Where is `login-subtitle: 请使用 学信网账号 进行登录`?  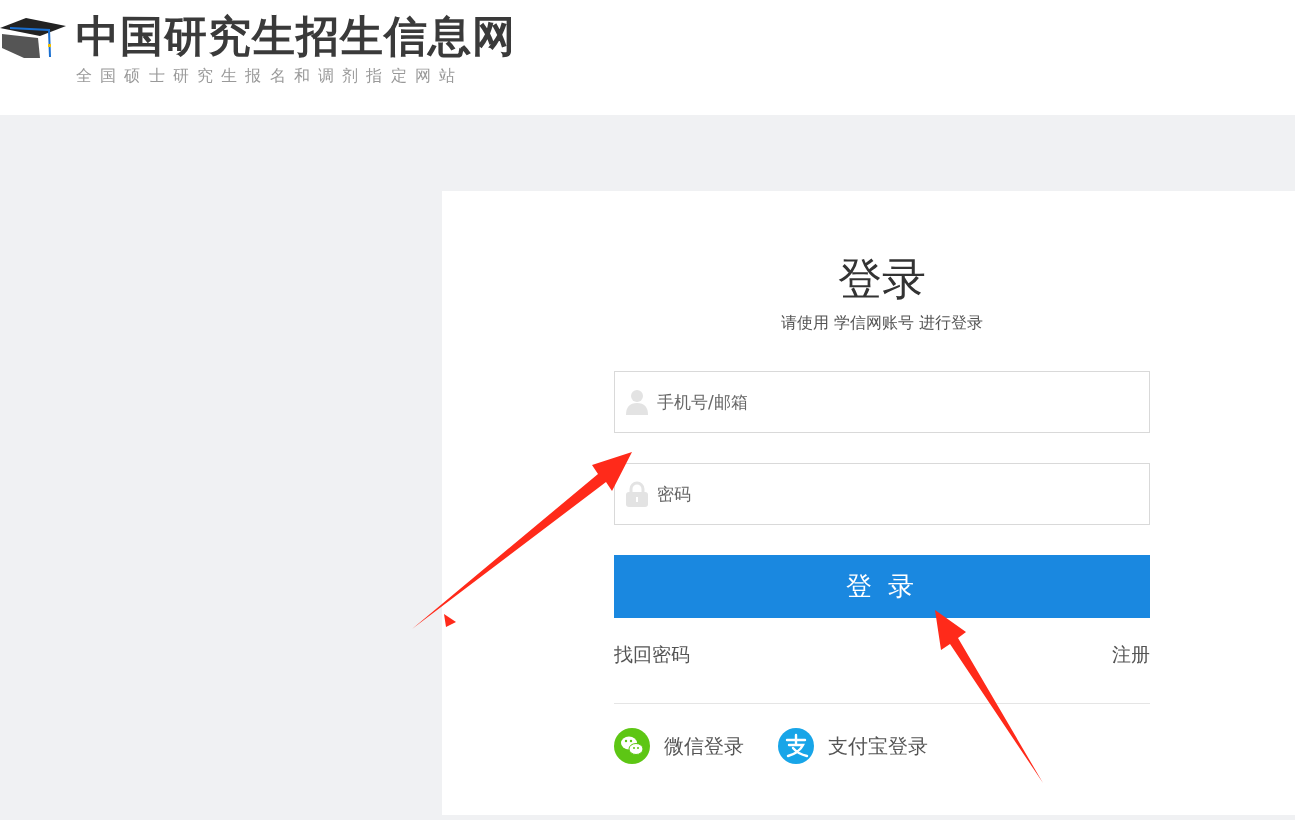
login-subtitle: 请使用 学信网账号 进行登录 is located at coordinates (882, 323).